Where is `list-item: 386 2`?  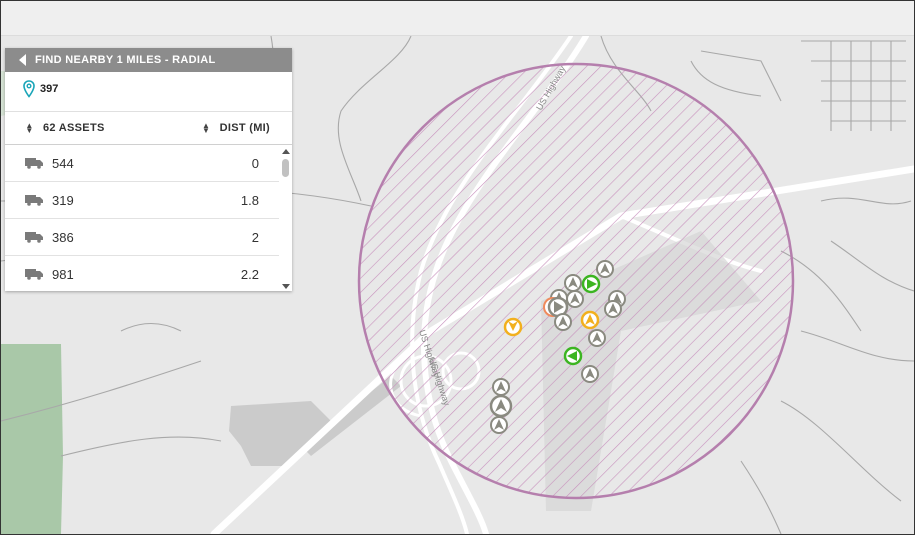 list-item: 386 2 is located at coordinates (142, 237).